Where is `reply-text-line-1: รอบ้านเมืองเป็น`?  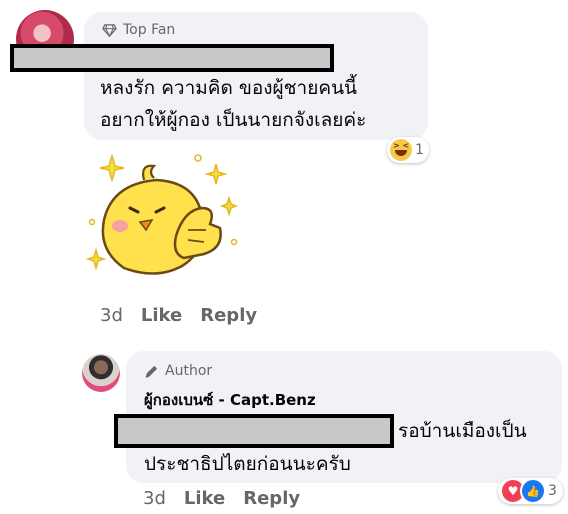 reply-text-line-1: รอบ้านเมืองเป็น is located at coordinates (462, 431).